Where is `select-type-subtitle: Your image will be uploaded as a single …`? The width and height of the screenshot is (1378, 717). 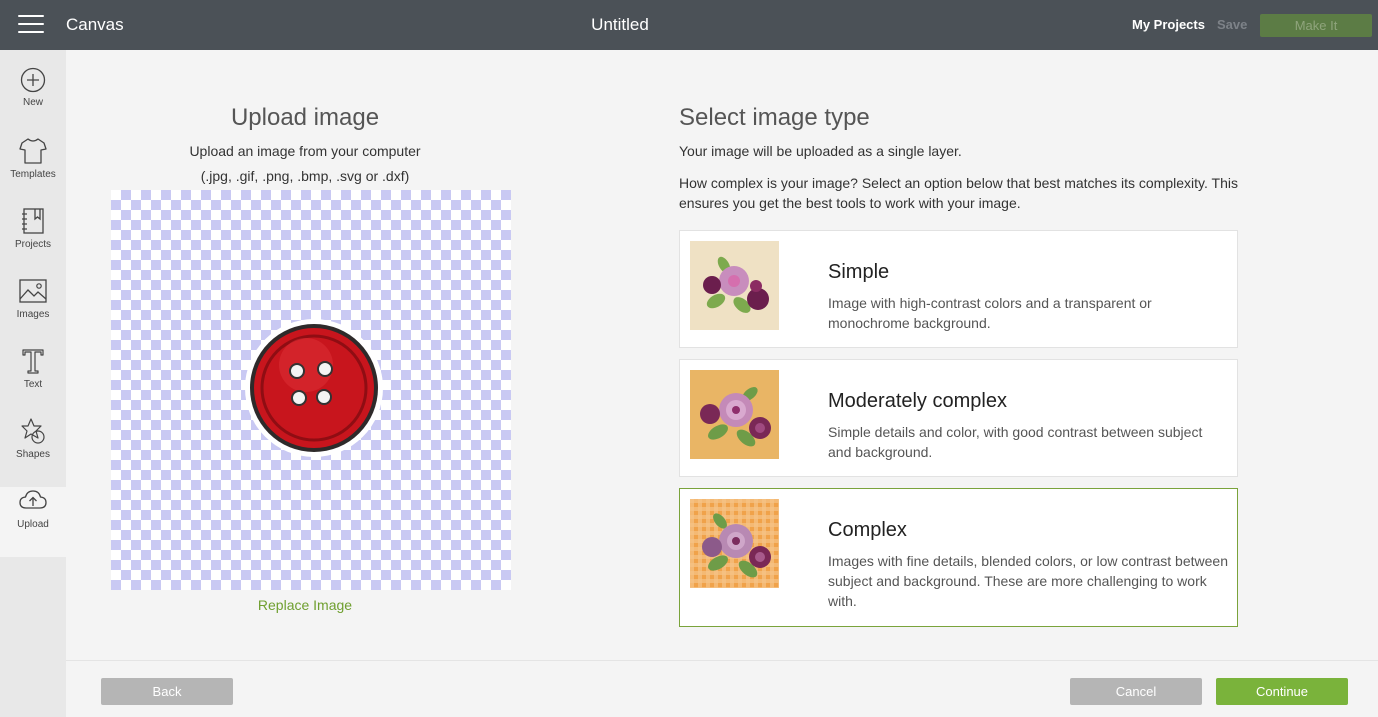 select-type-subtitle: Your image will be uploaded as a single … is located at coordinates (820, 151).